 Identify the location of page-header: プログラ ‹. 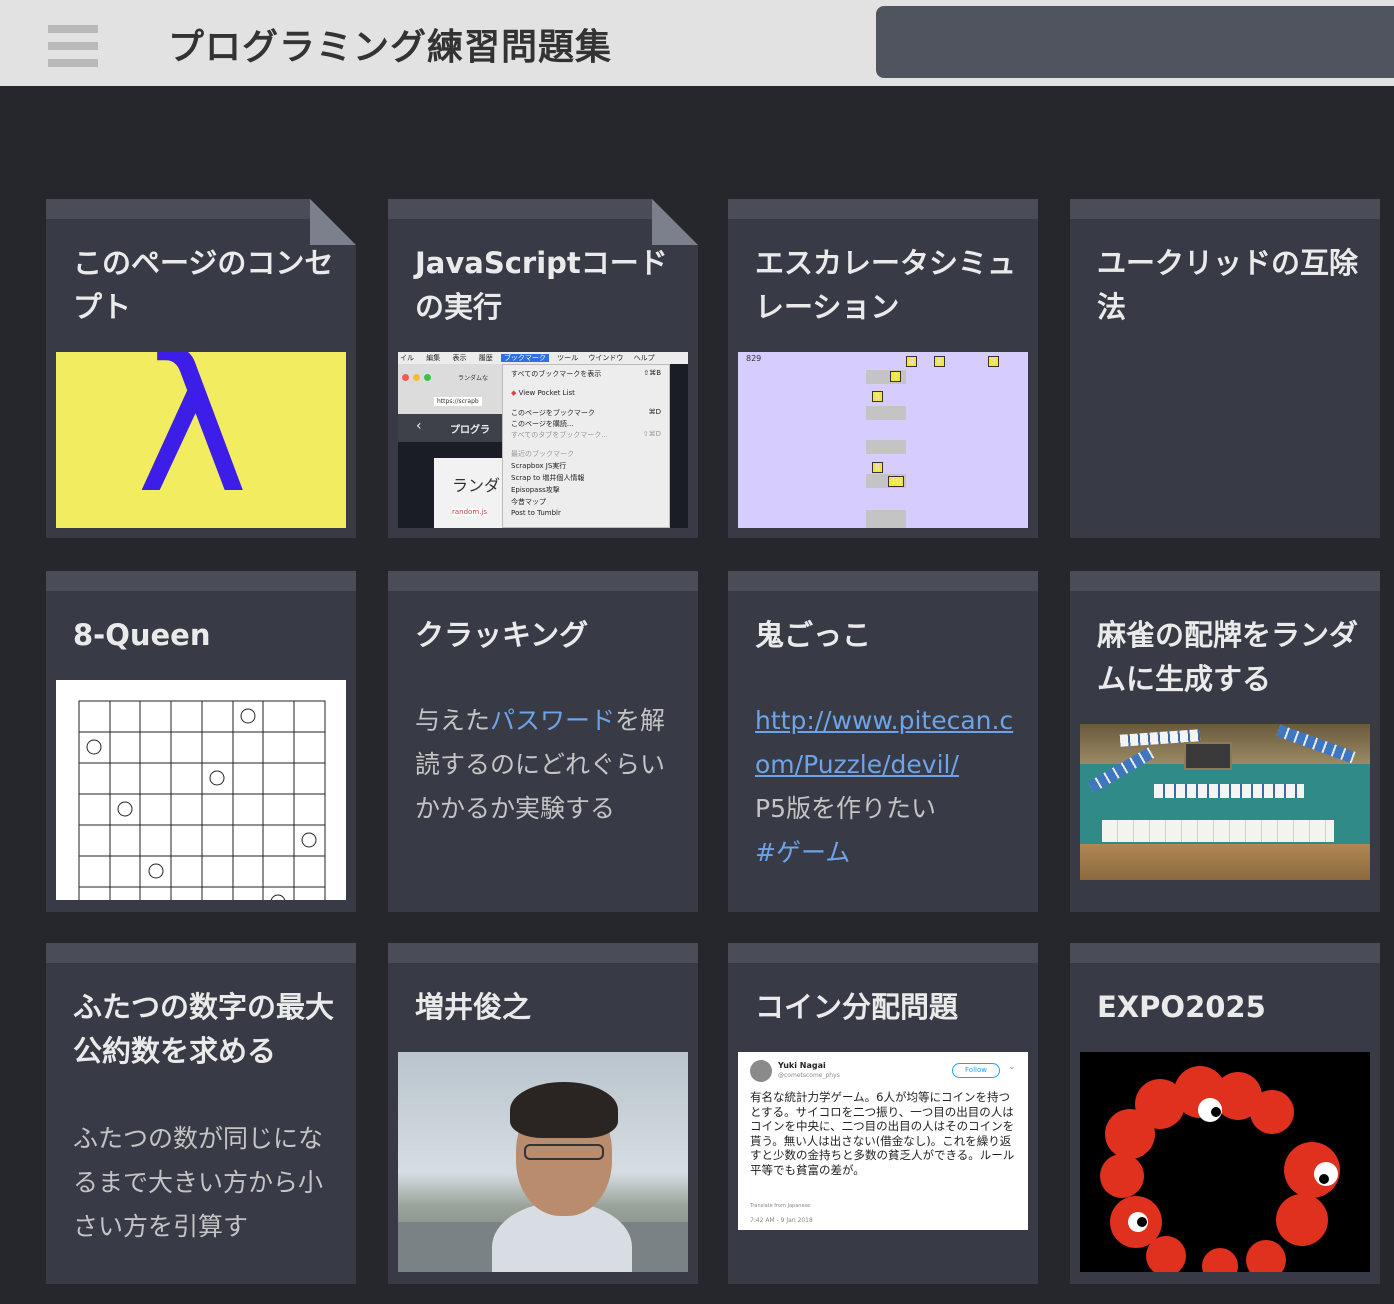
(453, 428).